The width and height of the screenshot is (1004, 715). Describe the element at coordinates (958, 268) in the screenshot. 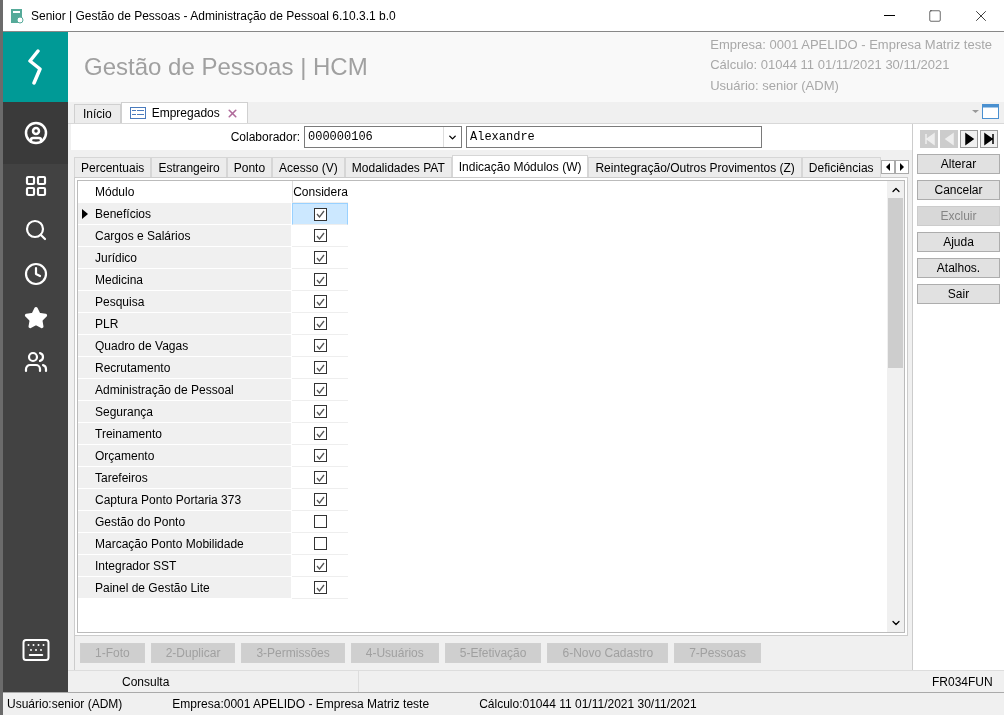

I see `action-button: Atalhos.` at that location.